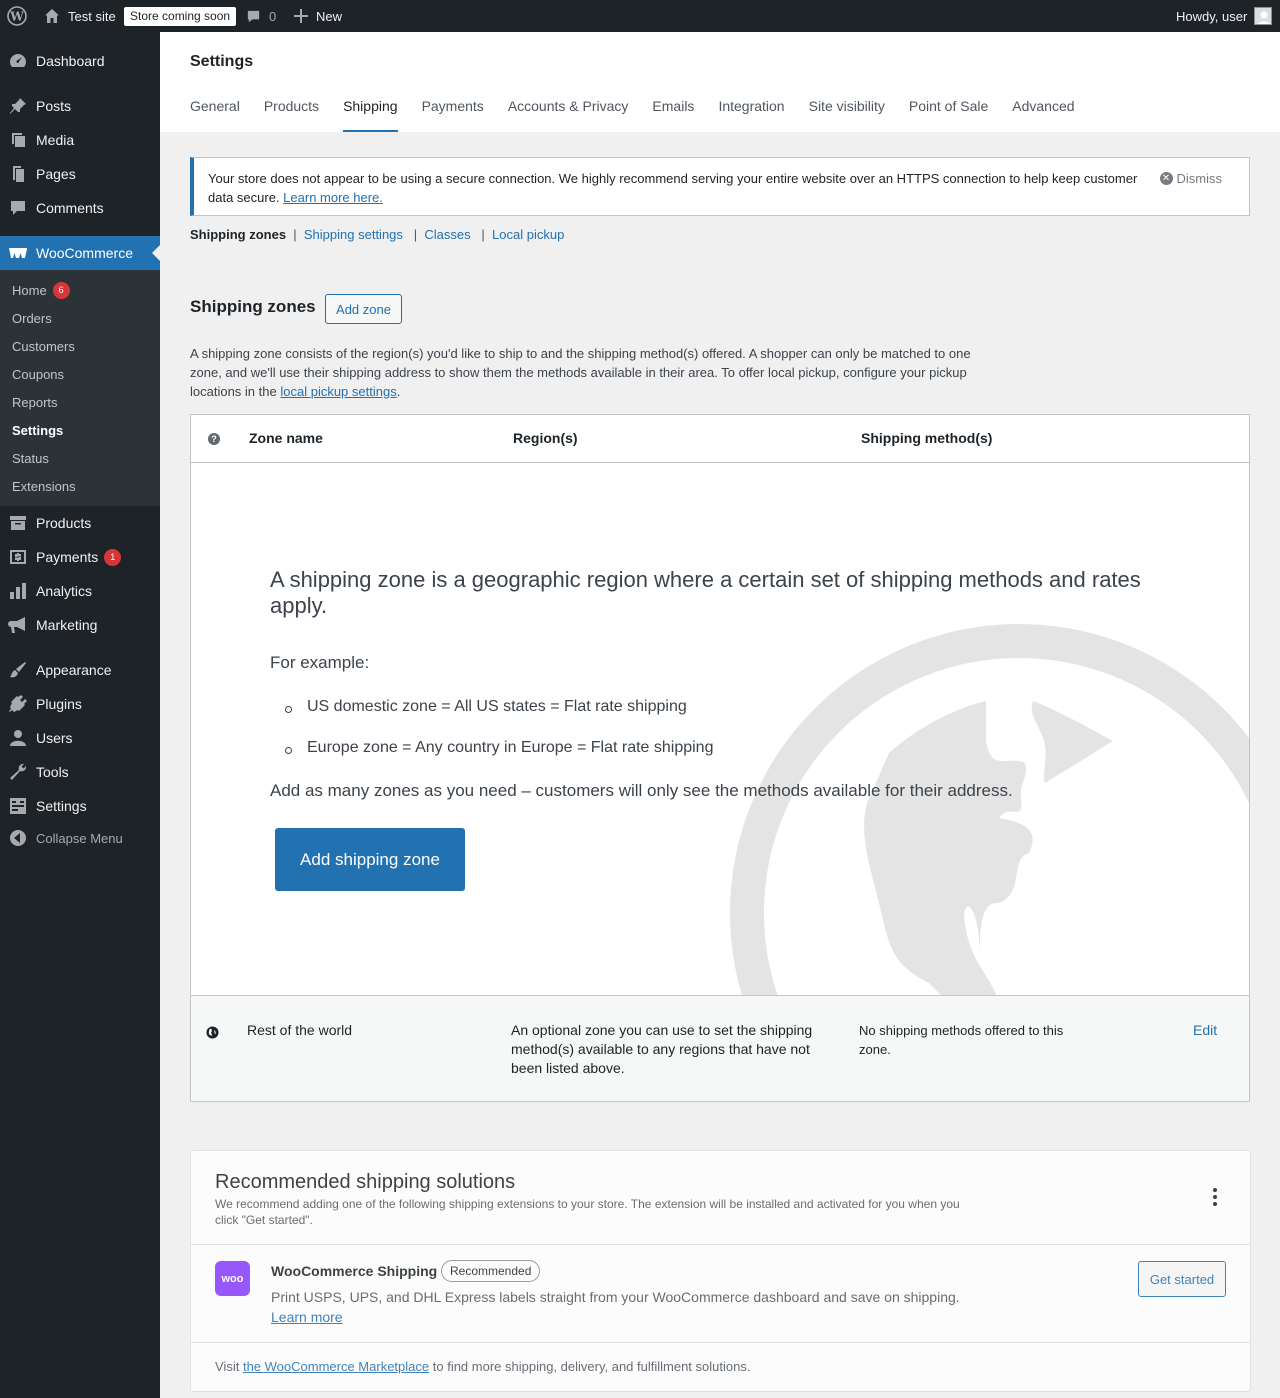  What do you see at coordinates (329, 16) in the screenshot?
I see `new-label: New` at bounding box center [329, 16].